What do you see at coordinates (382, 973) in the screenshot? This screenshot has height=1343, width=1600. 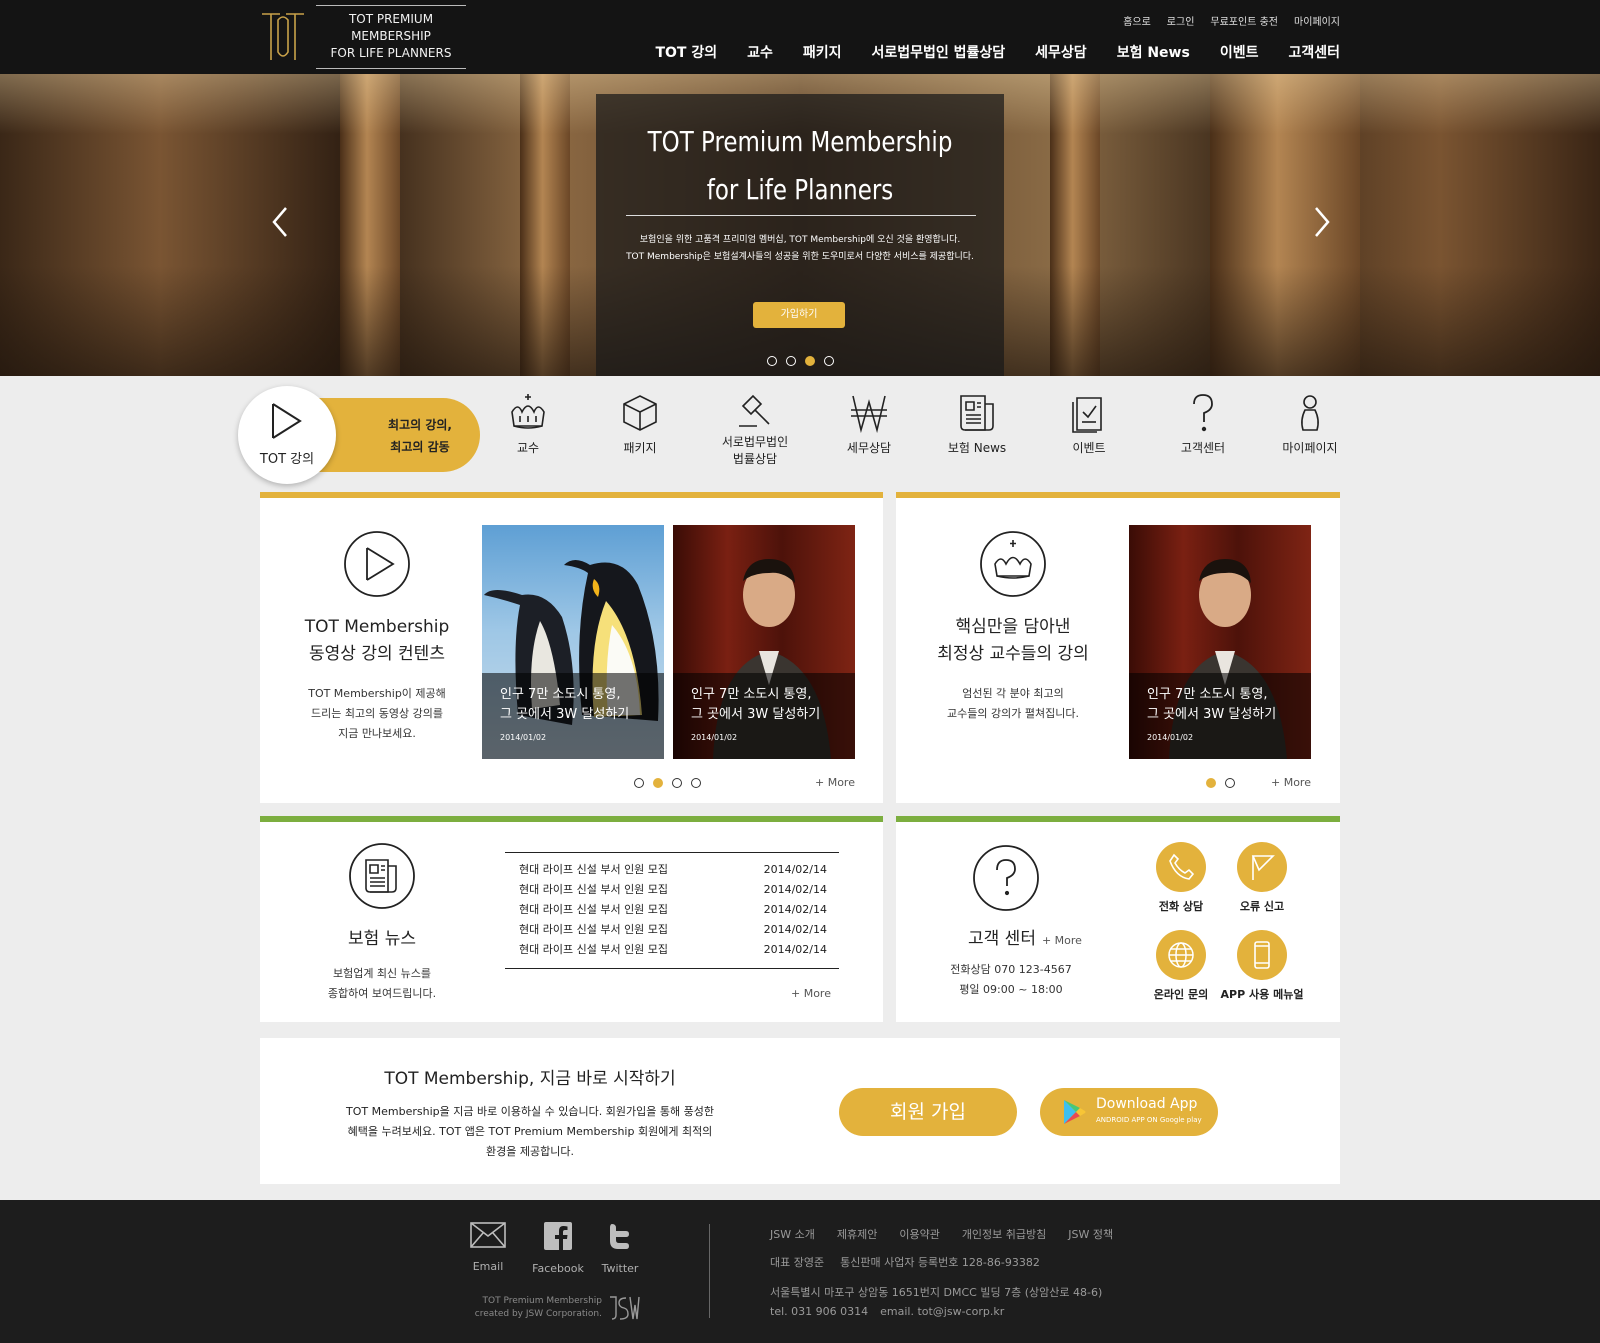 I see `news-desc-line1: 보험업계 최신 뉴스를` at bounding box center [382, 973].